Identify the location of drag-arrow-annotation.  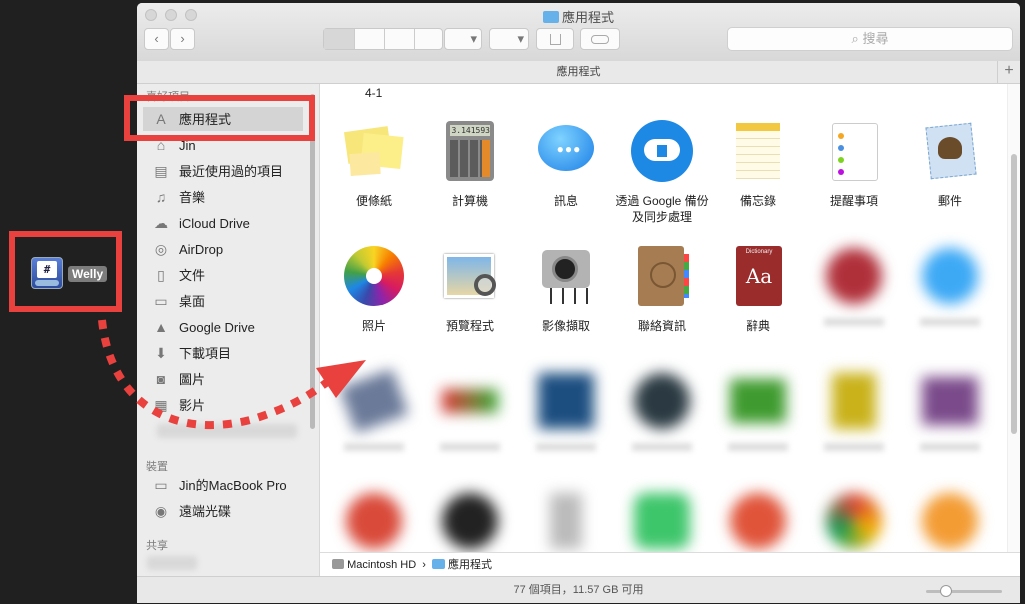
(232, 374).